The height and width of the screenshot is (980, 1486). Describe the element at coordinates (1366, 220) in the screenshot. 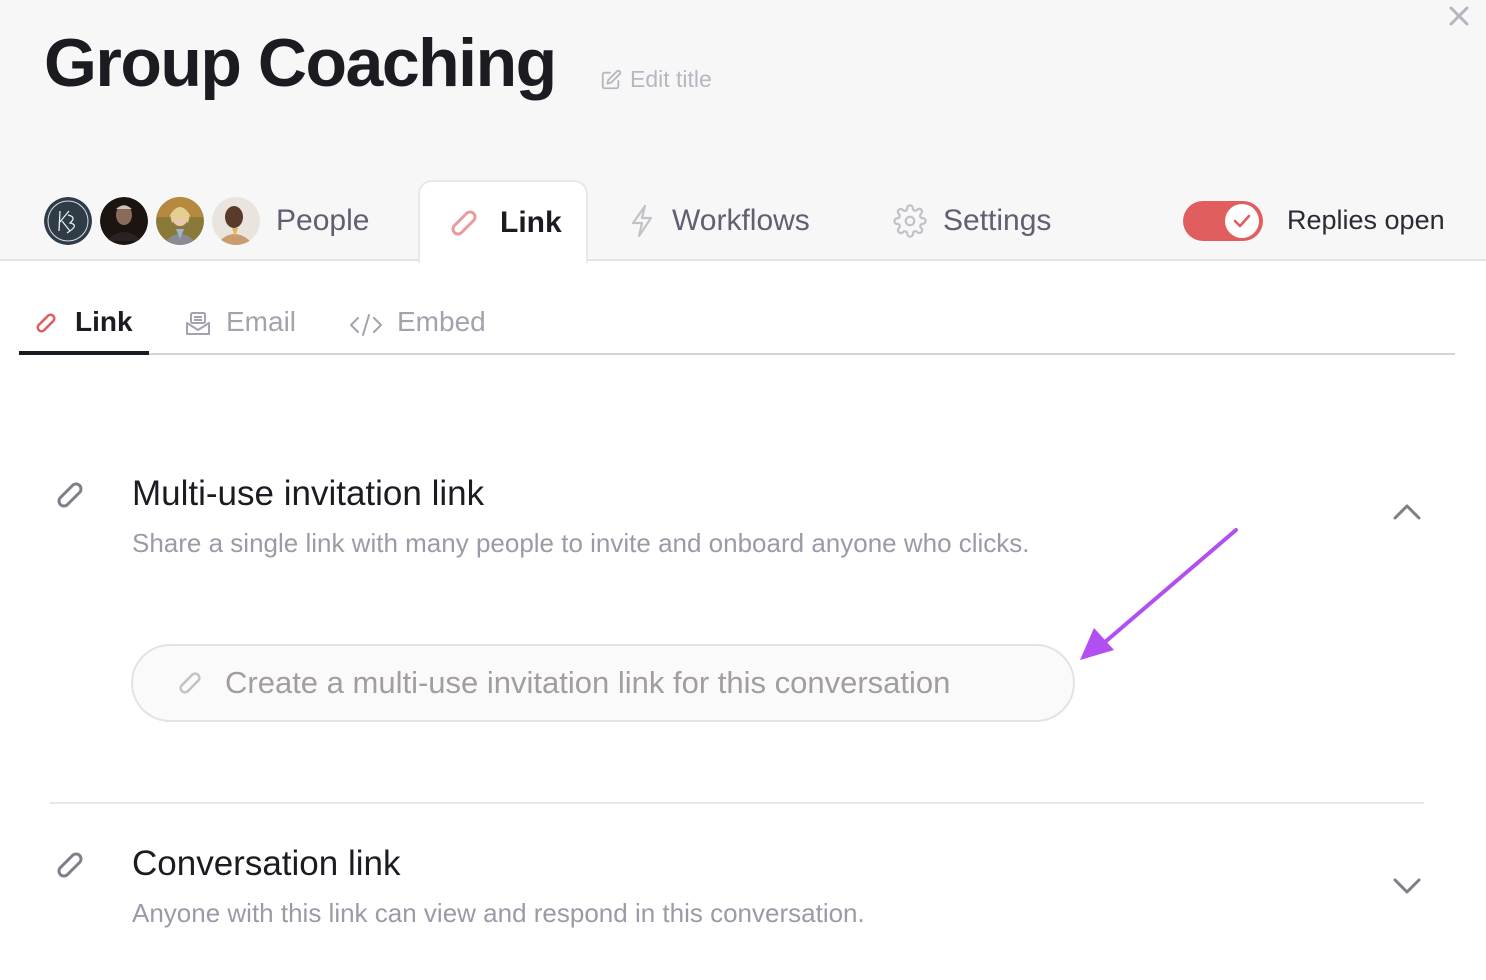

I see `replies-toggle-label: Replies open` at that location.